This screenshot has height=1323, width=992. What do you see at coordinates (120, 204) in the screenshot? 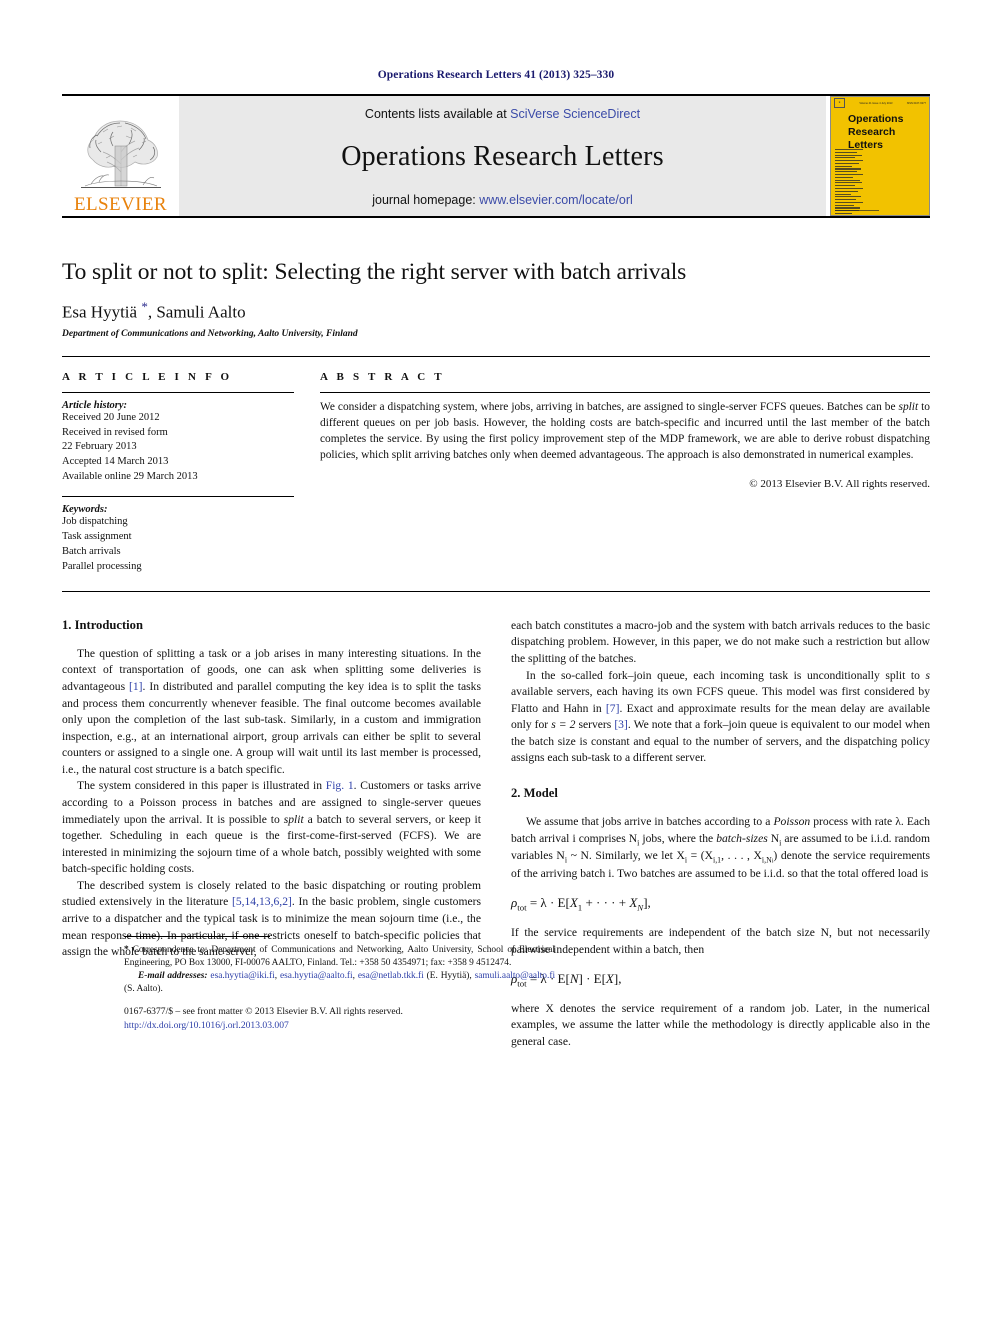
I see `elsevier-wordmark: ELSEVIER` at bounding box center [120, 204].